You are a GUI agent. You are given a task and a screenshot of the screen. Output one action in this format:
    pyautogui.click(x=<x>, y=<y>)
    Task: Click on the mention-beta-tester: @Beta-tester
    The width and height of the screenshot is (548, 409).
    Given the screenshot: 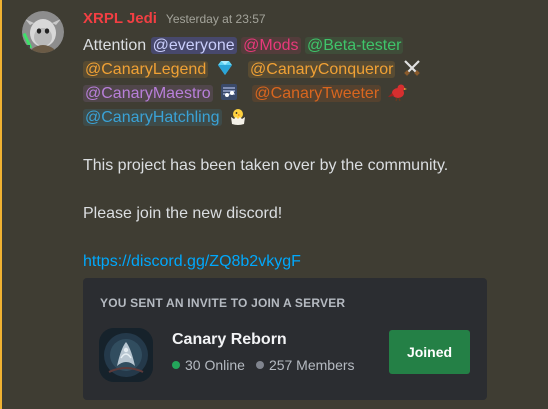 What is the action you would take?
    pyautogui.click(x=354, y=45)
    